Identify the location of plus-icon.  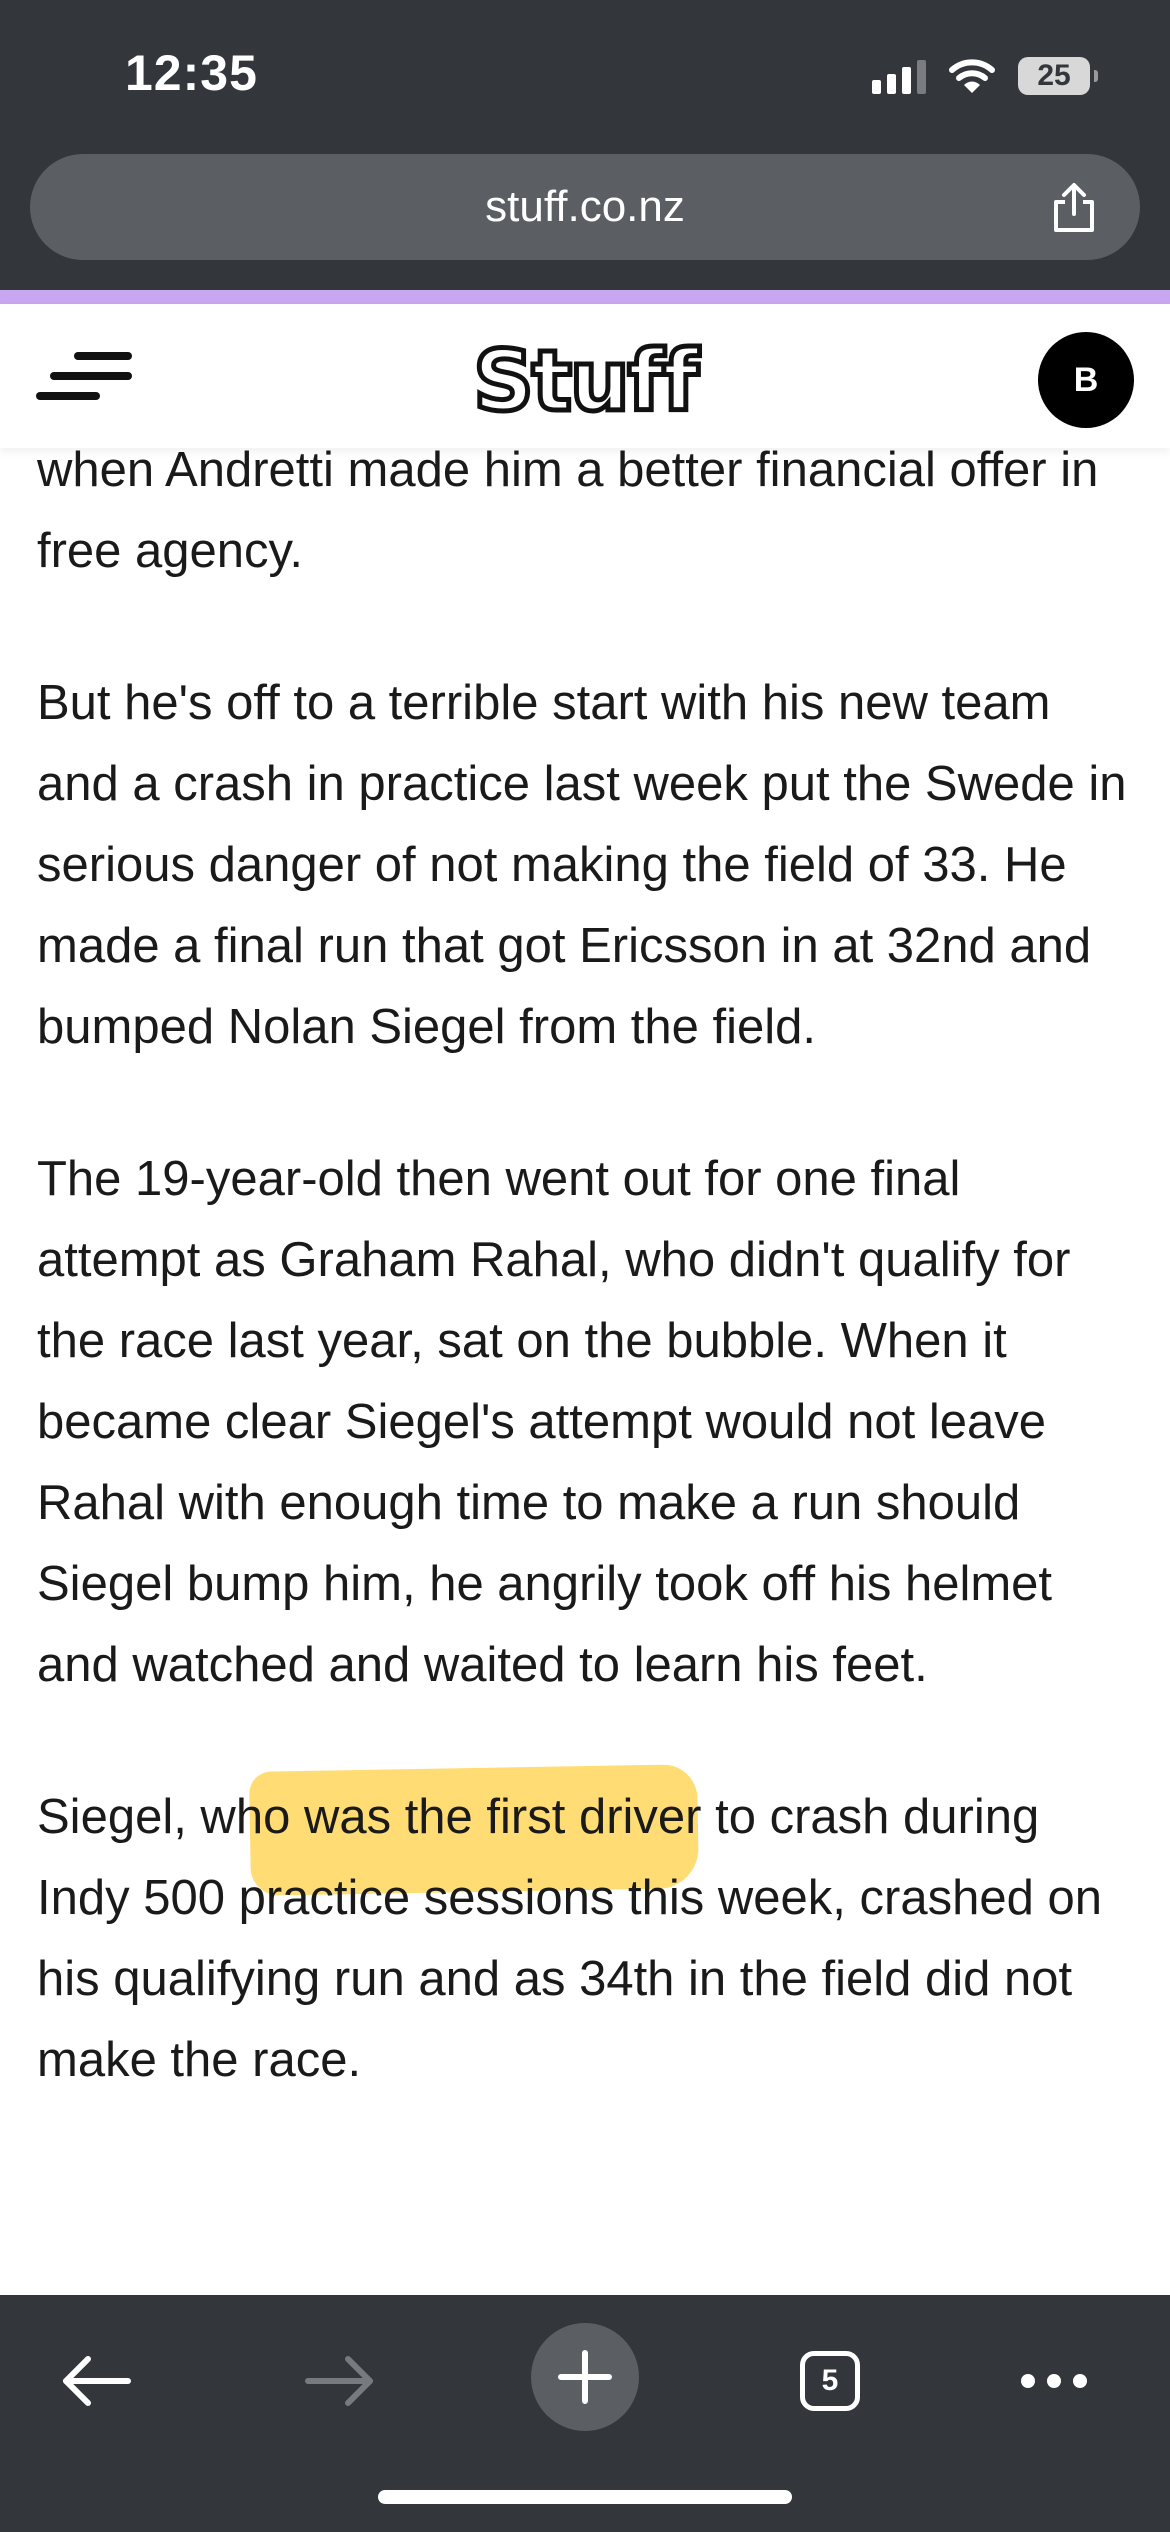
(585, 2377).